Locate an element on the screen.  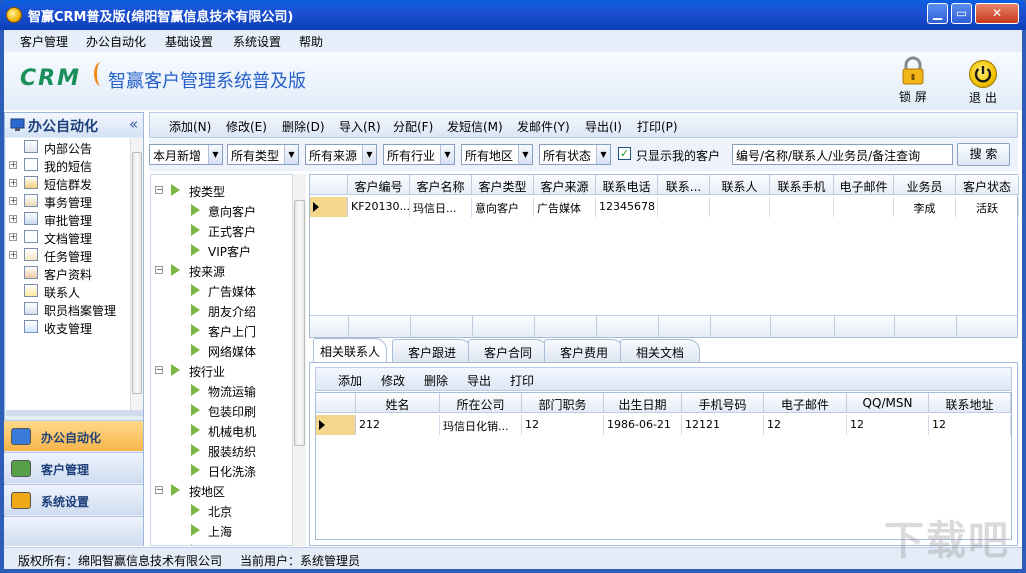
detail-toolbar-button: 导出 is located at coordinates (479, 380).